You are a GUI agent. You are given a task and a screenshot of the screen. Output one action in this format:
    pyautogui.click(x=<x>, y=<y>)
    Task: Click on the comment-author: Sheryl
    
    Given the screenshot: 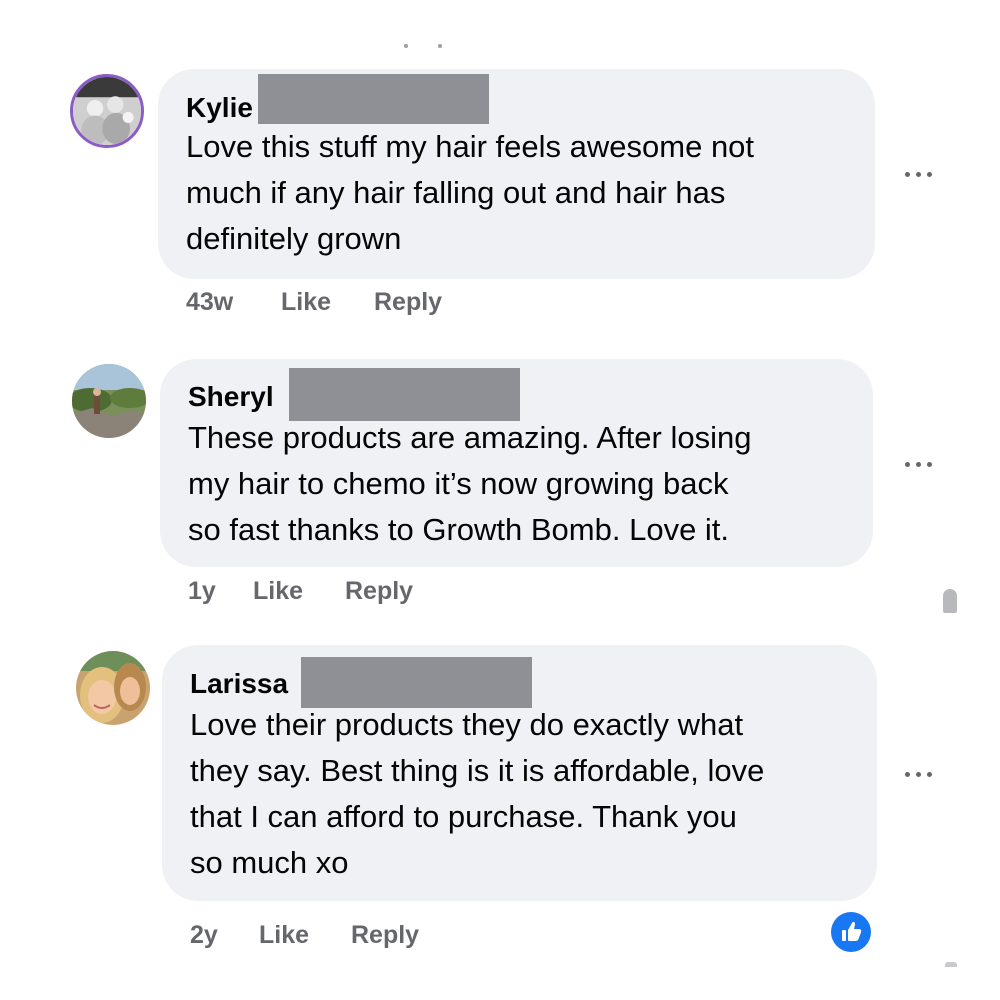 What is the action you would take?
    pyautogui.click(x=231, y=397)
    